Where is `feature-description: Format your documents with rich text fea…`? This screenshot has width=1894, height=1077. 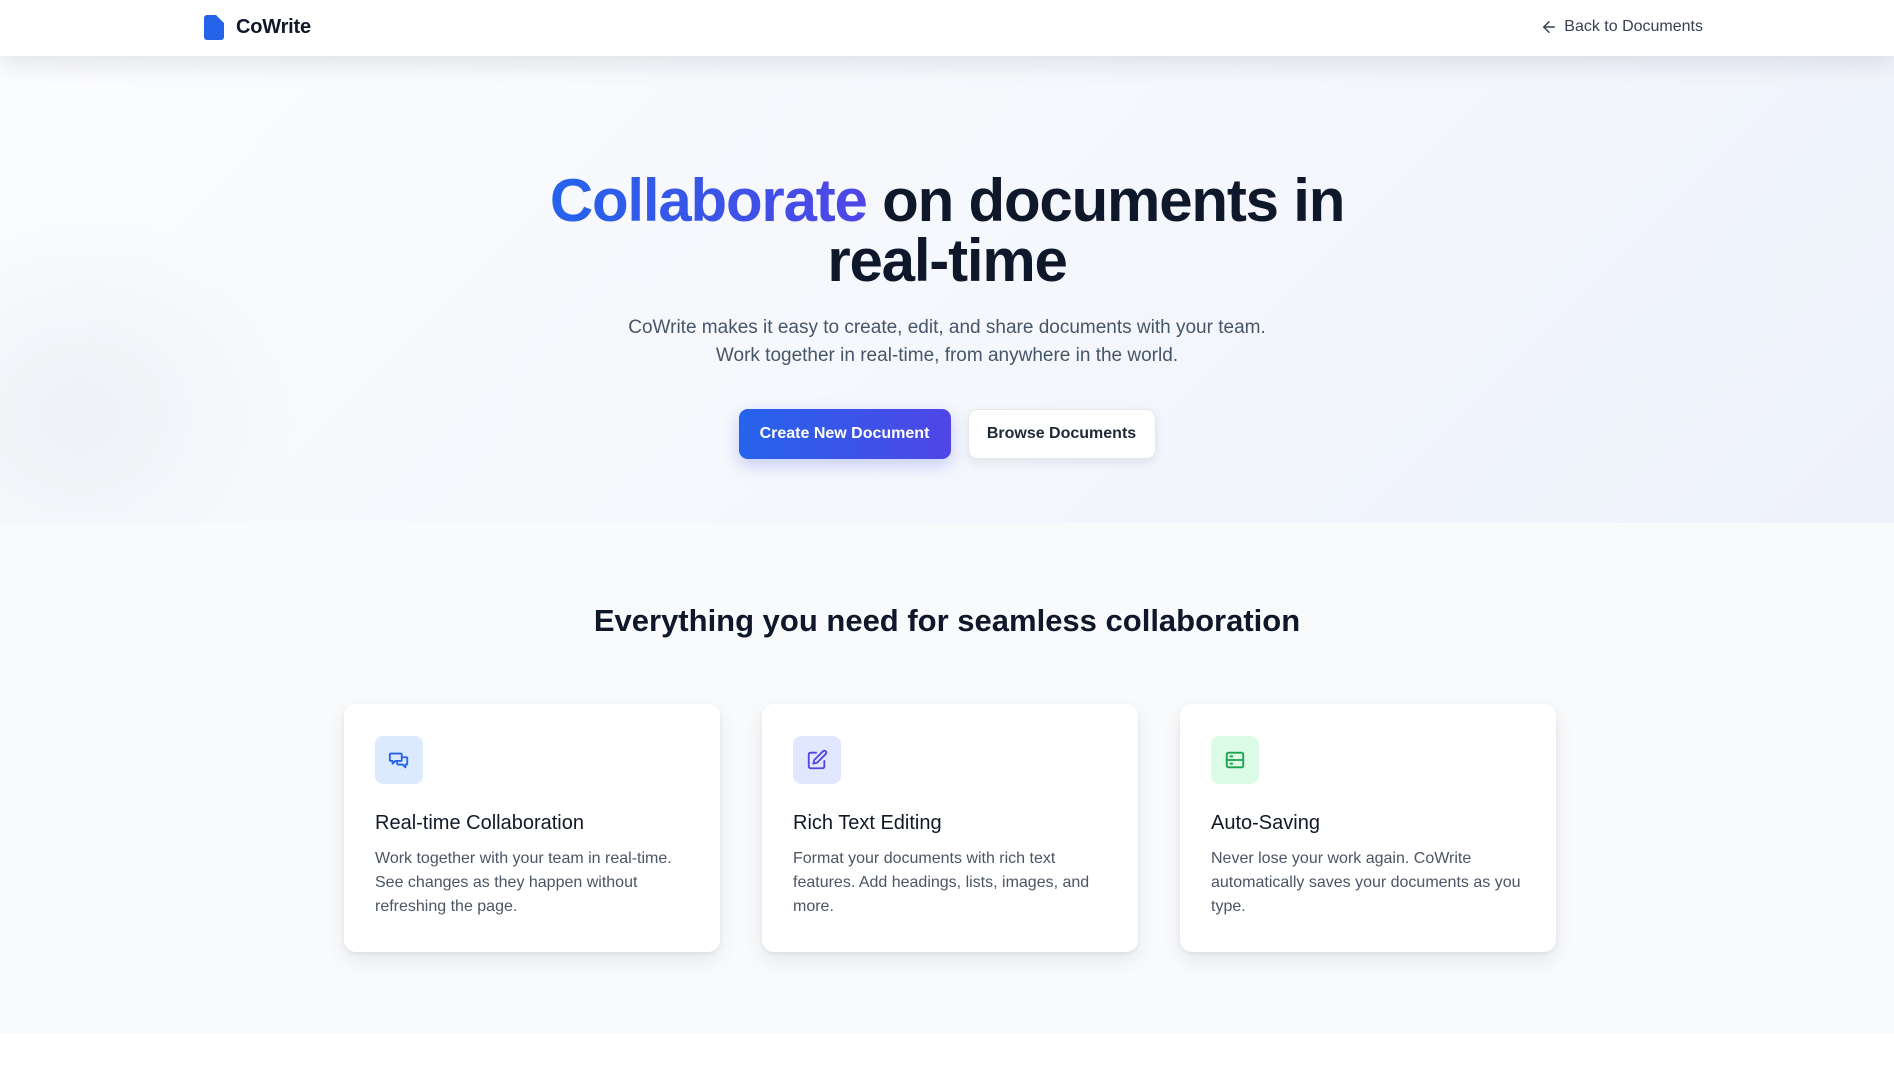
feature-description: Format your documents with rich text fea… is located at coordinates (941, 882).